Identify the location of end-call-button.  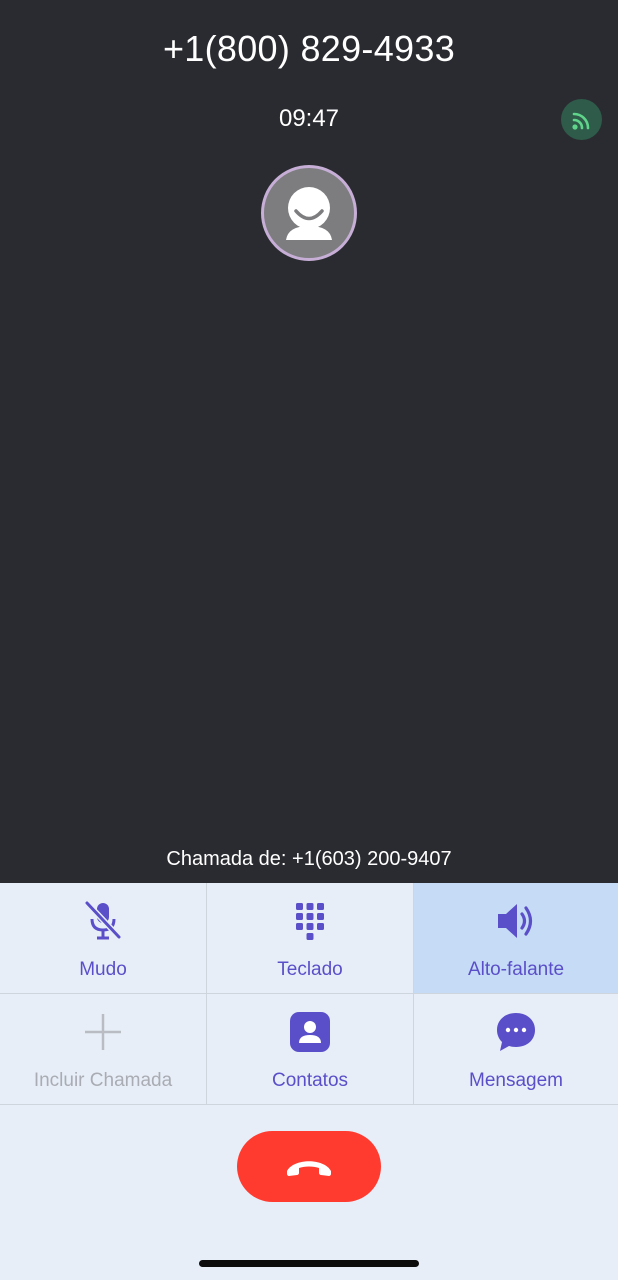
(309, 1166).